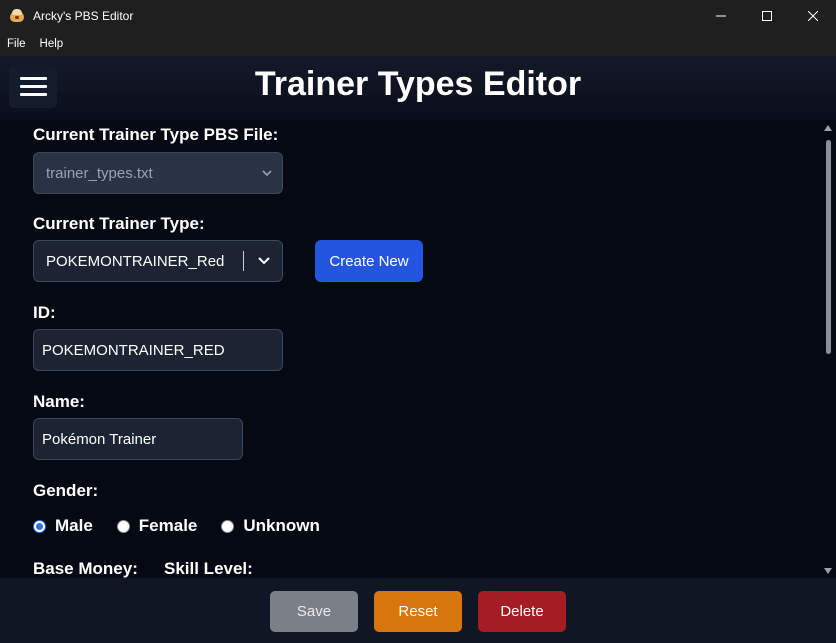 The height and width of the screenshot is (643, 836). I want to click on menu-help: Help, so click(52, 44).